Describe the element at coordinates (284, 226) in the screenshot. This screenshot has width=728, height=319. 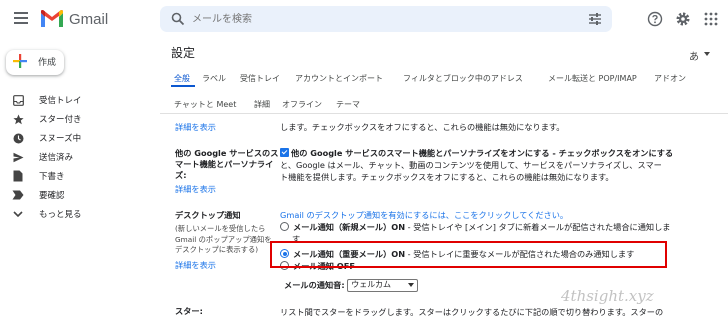
I see `radio-new-mail` at that location.